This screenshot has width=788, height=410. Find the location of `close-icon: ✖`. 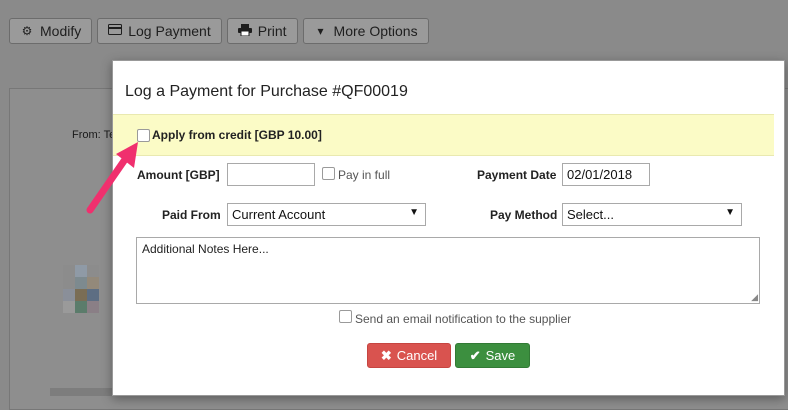

close-icon: ✖ is located at coordinates (386, 355).